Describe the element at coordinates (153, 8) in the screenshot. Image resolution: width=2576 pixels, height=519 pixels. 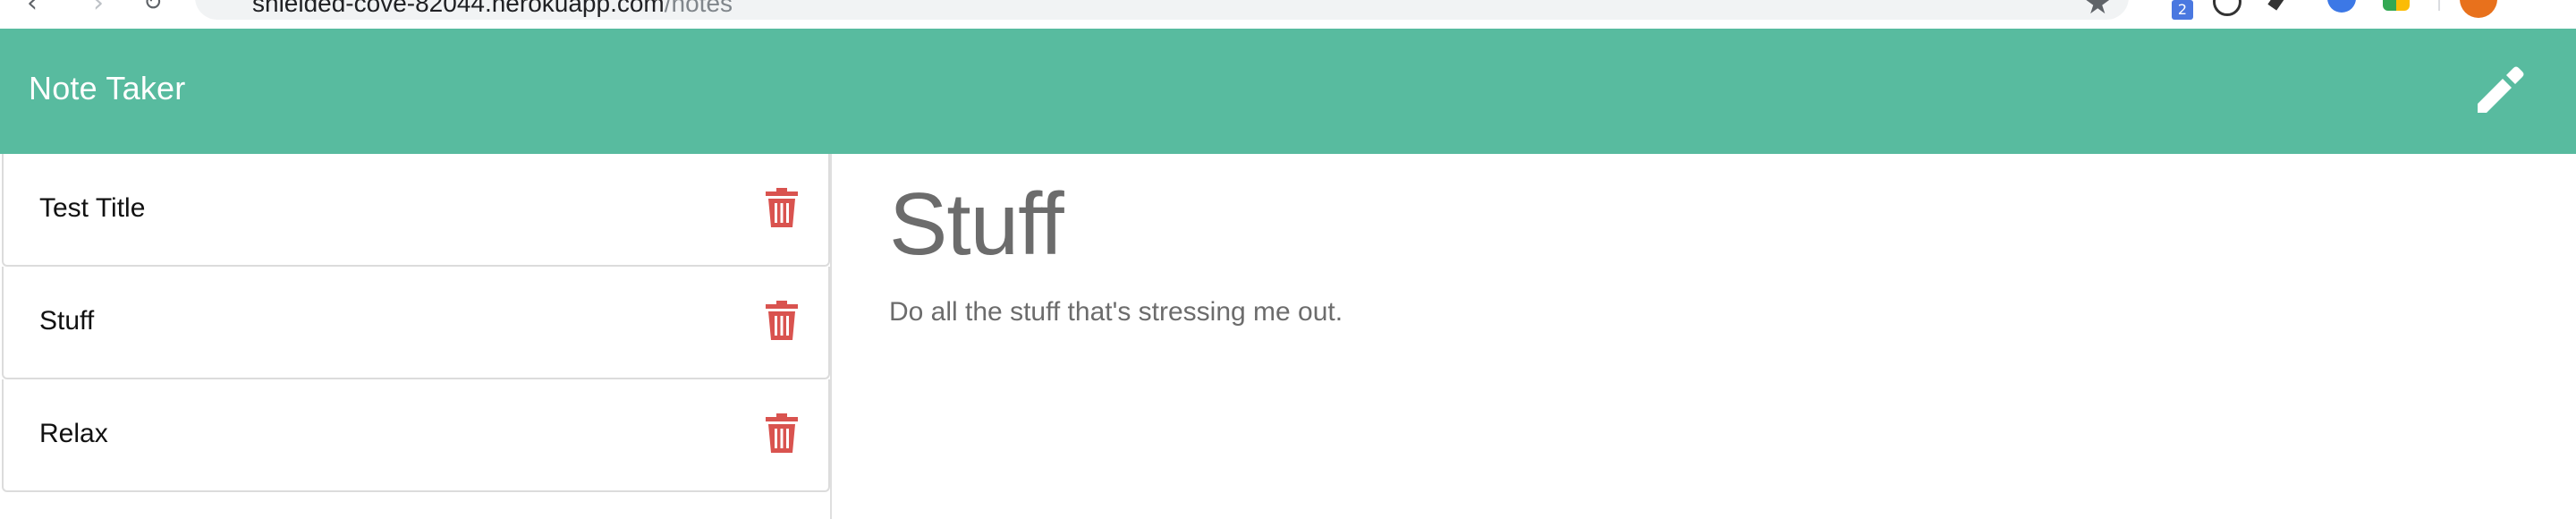
I see `reload-icon: ↻` at that location.